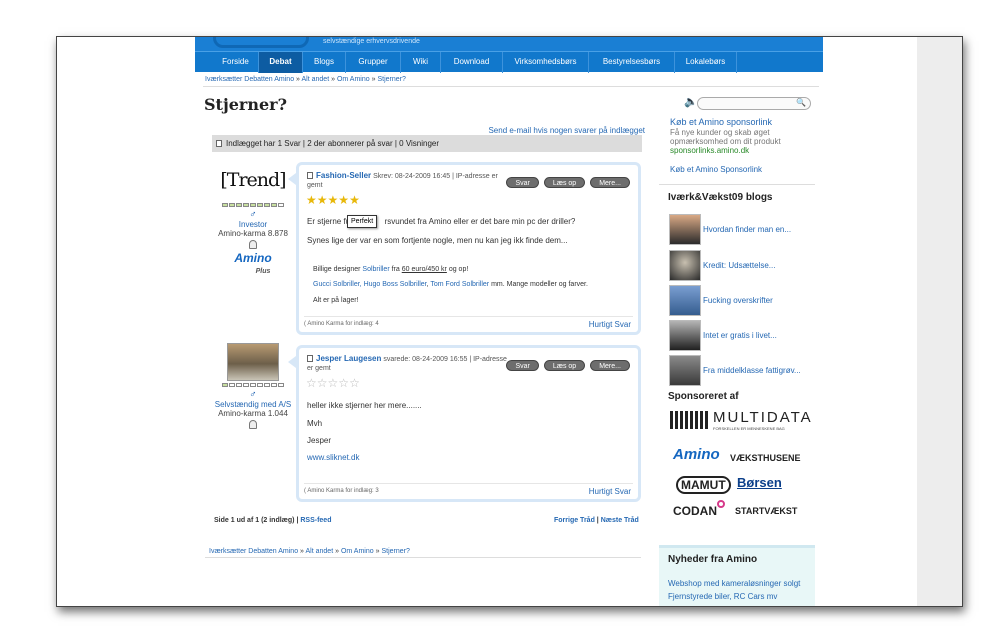  I want to click on sig-link: Tom Ford Solbriller, so click(459, 284).